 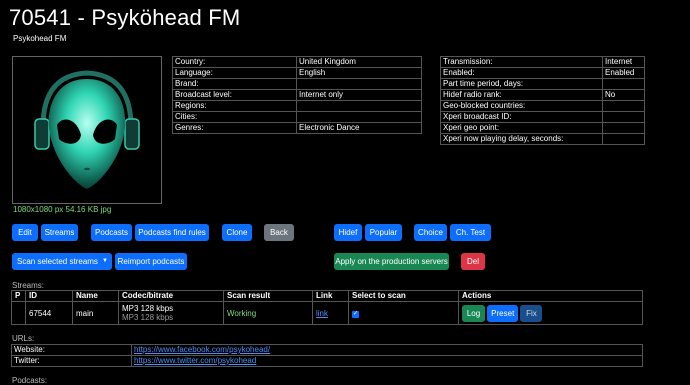 What do you see at coordinates (172, 232) in the screenshot?
I see `podcasts-find-rules-button: Podcasts find rules` at bounding box center [172, 232].